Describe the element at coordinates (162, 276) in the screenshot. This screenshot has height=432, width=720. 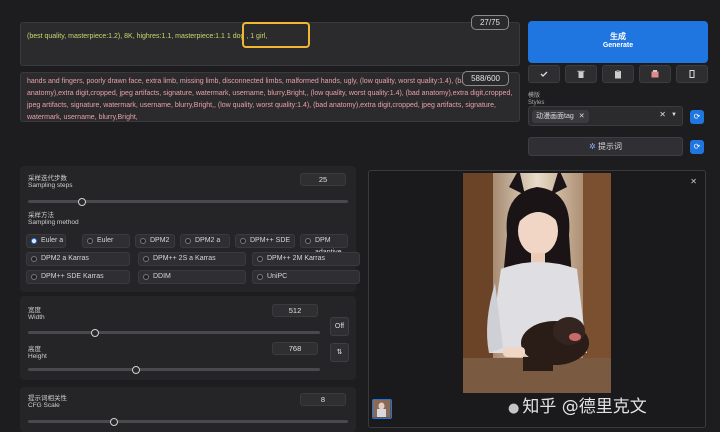
I see `sampling-method-label: DDIM` at that location.